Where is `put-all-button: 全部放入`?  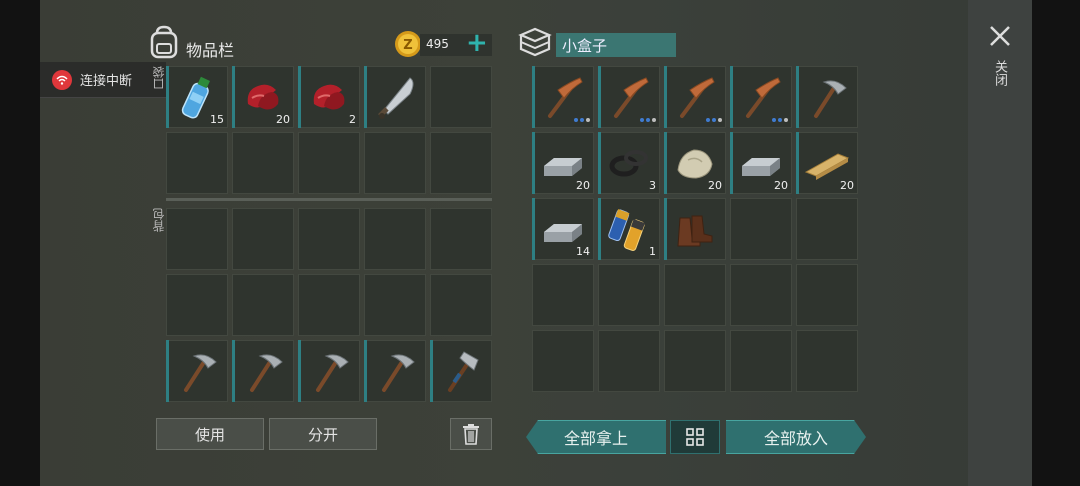 put-all-button: 全部放入 is located at coordinates (796, 437).